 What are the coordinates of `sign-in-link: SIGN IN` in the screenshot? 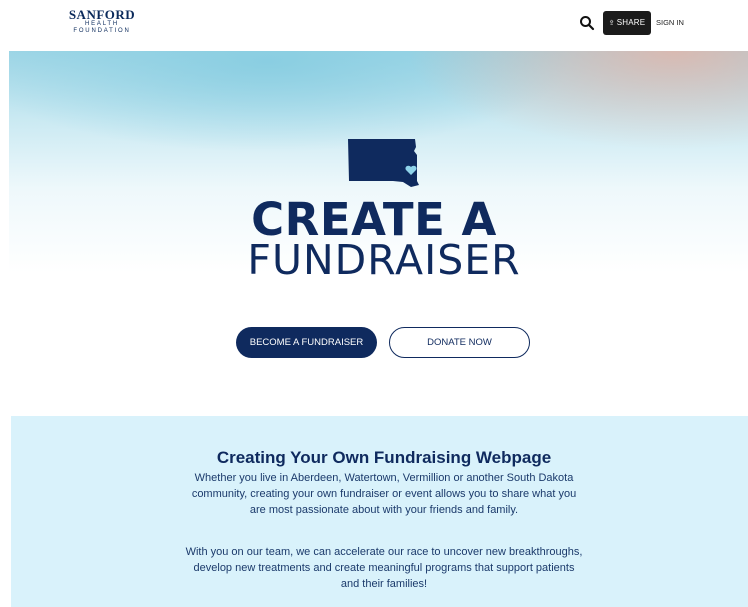 It's located at (670, 23).